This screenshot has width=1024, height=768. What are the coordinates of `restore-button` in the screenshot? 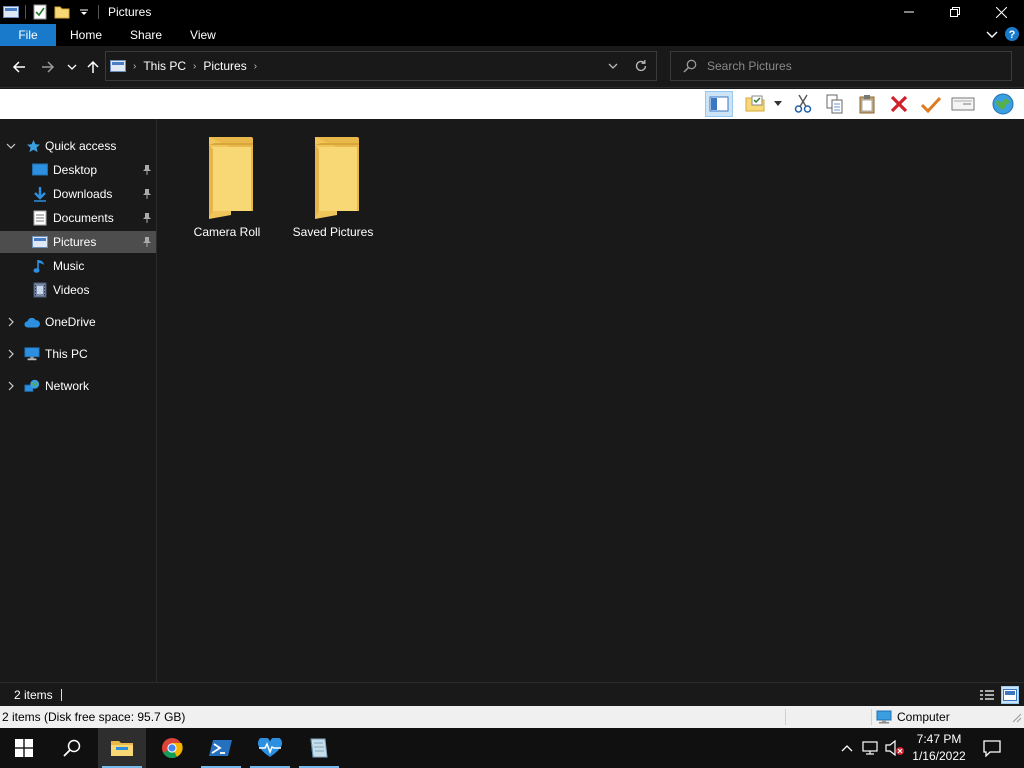 It's located at (955, 12).